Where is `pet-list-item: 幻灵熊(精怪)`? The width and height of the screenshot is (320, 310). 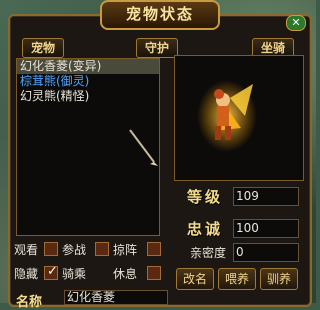
pet-list-item: 幻灵熊(精怪) is located at coordinates (88, 96).